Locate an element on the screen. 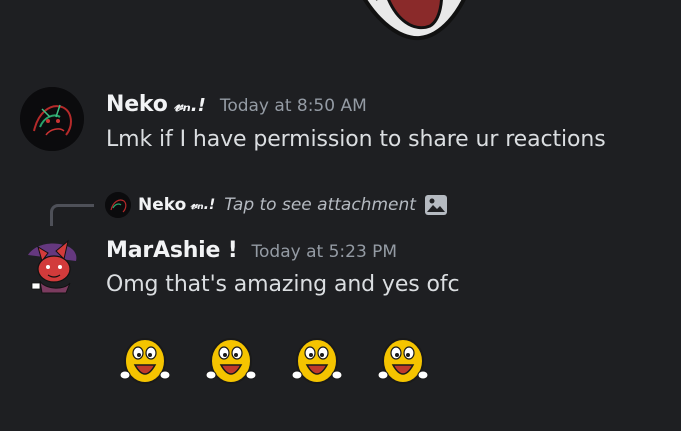 The width and height of the screenshot is (681, 431). marashie-avatar-art-icon is located at coordinates (52, 266).